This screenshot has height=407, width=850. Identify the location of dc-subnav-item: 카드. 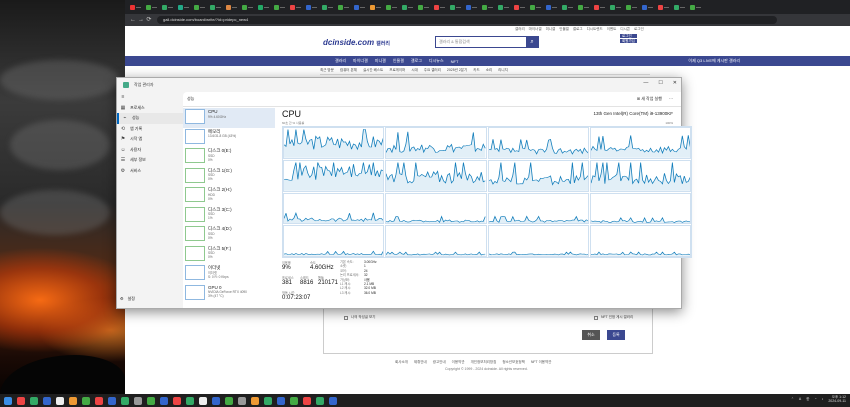
(476, 70).